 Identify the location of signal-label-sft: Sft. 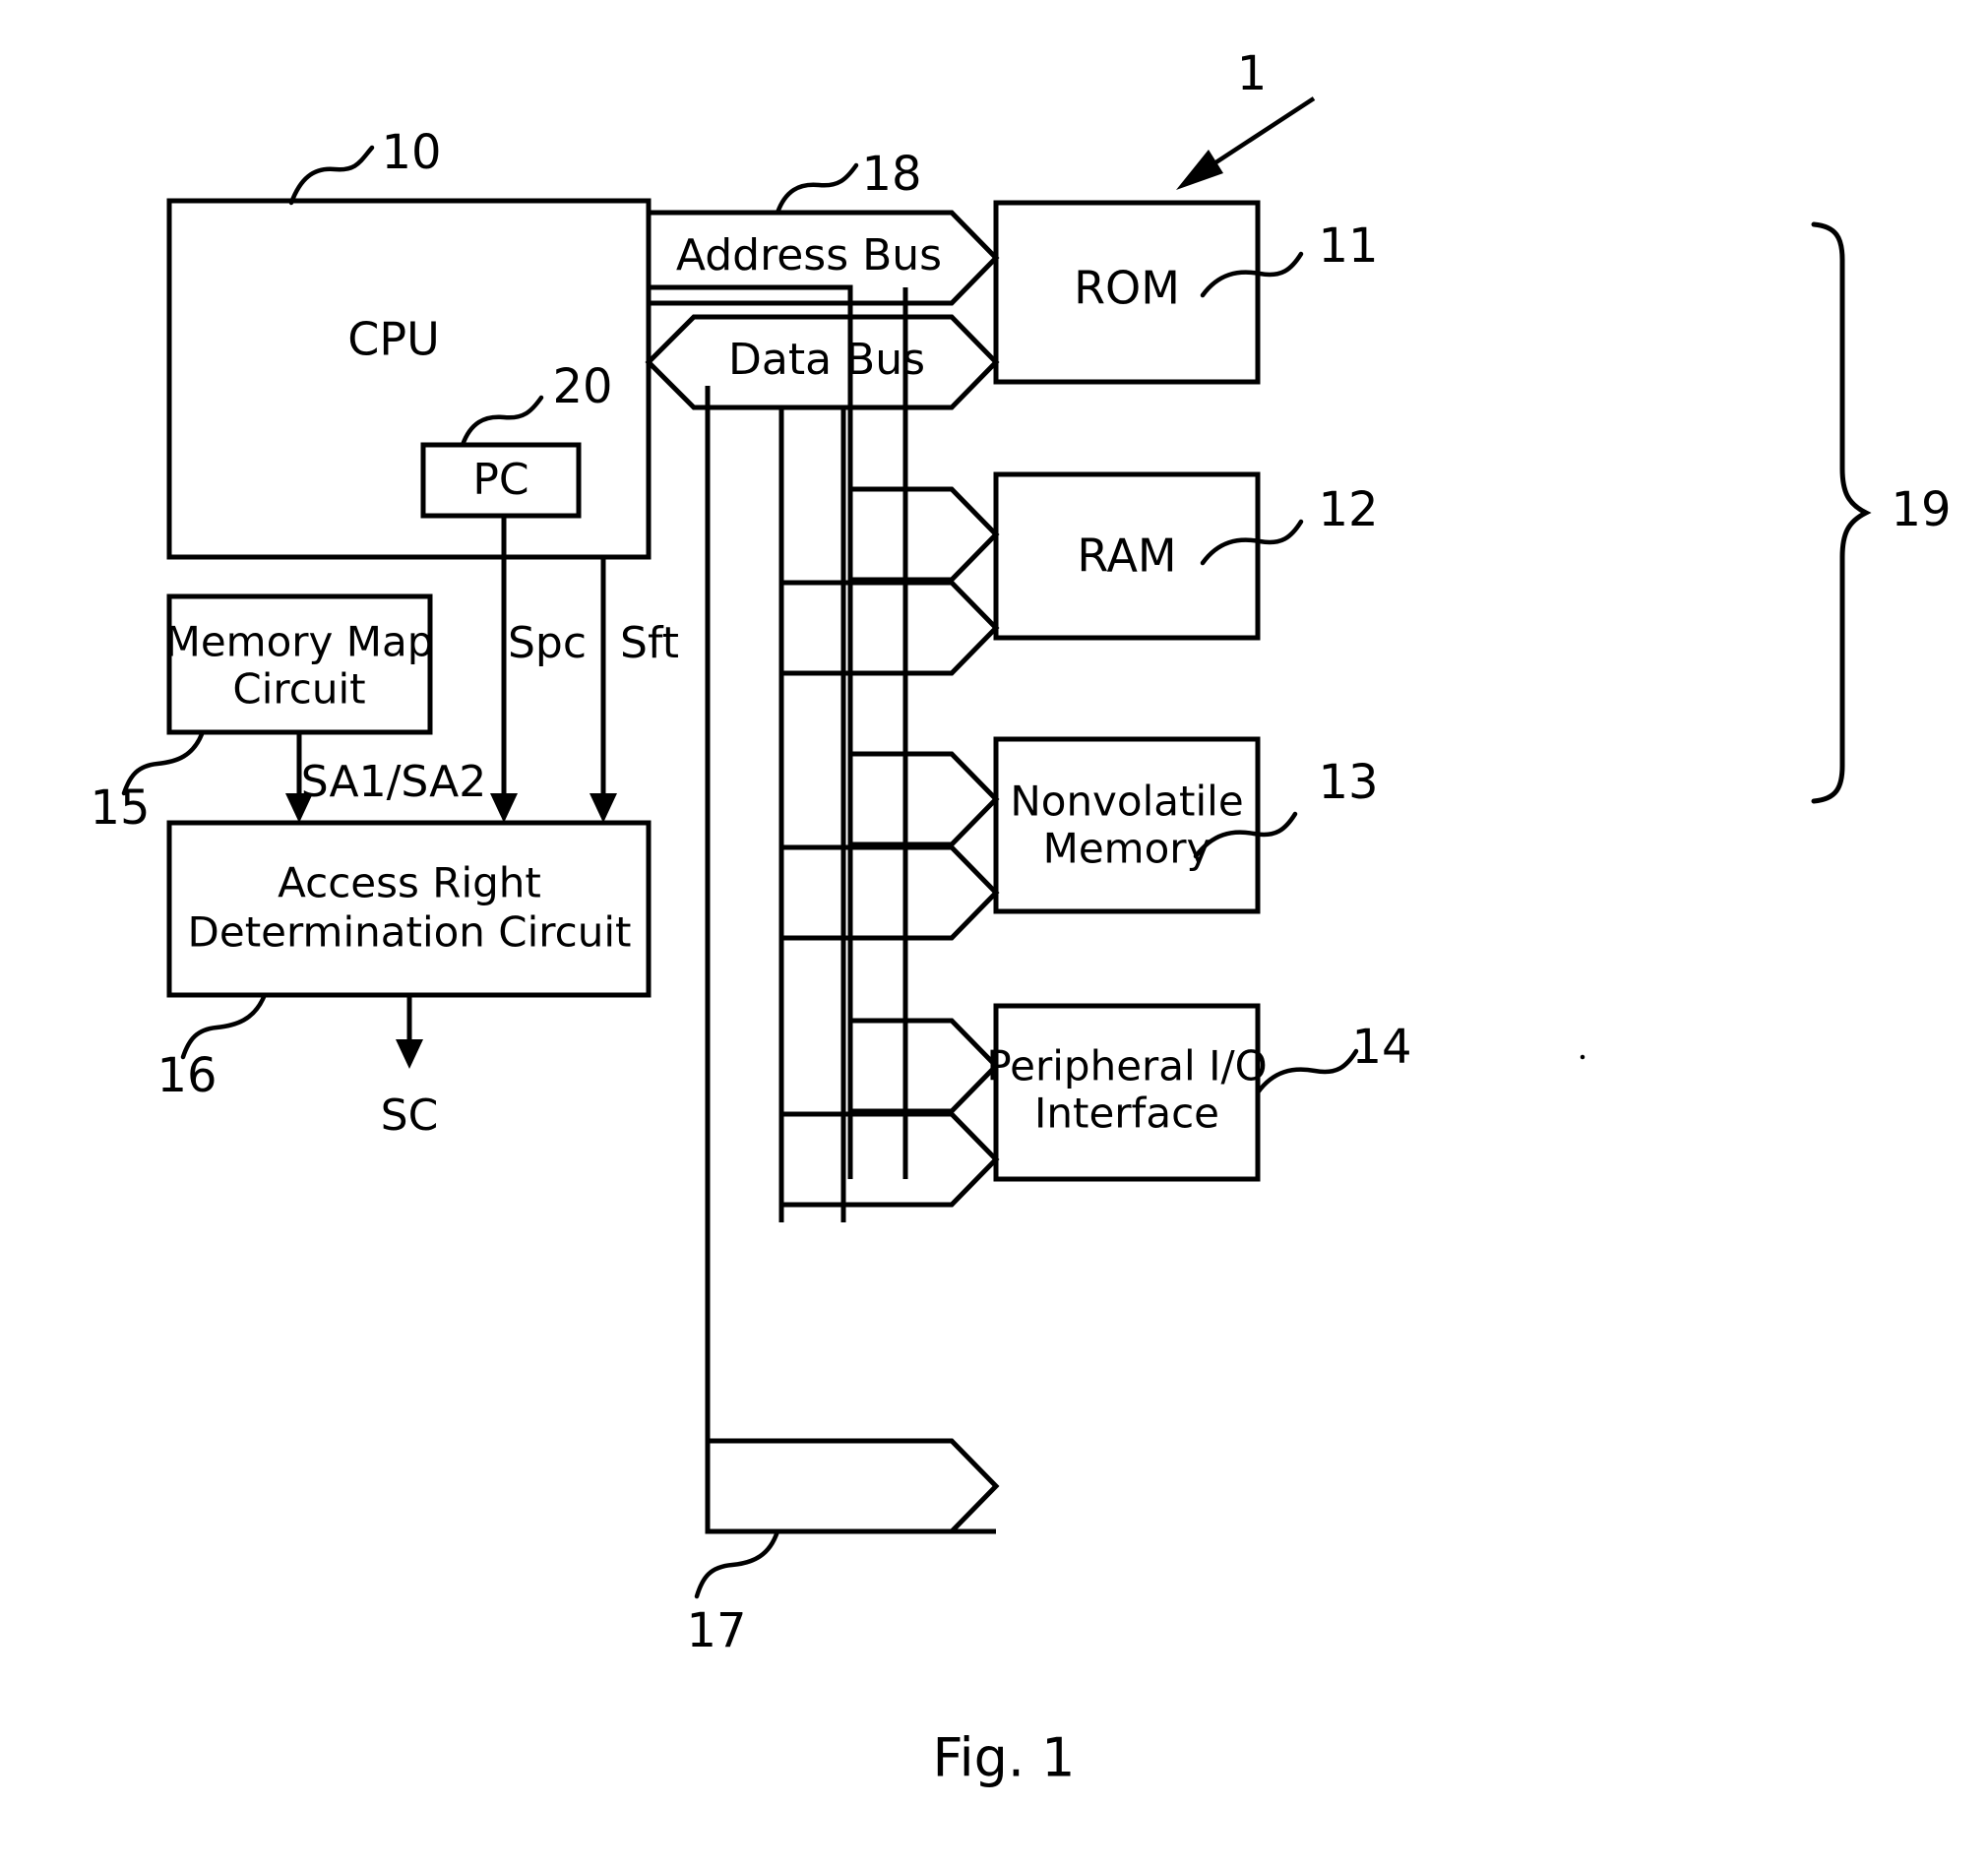
(649, 643).